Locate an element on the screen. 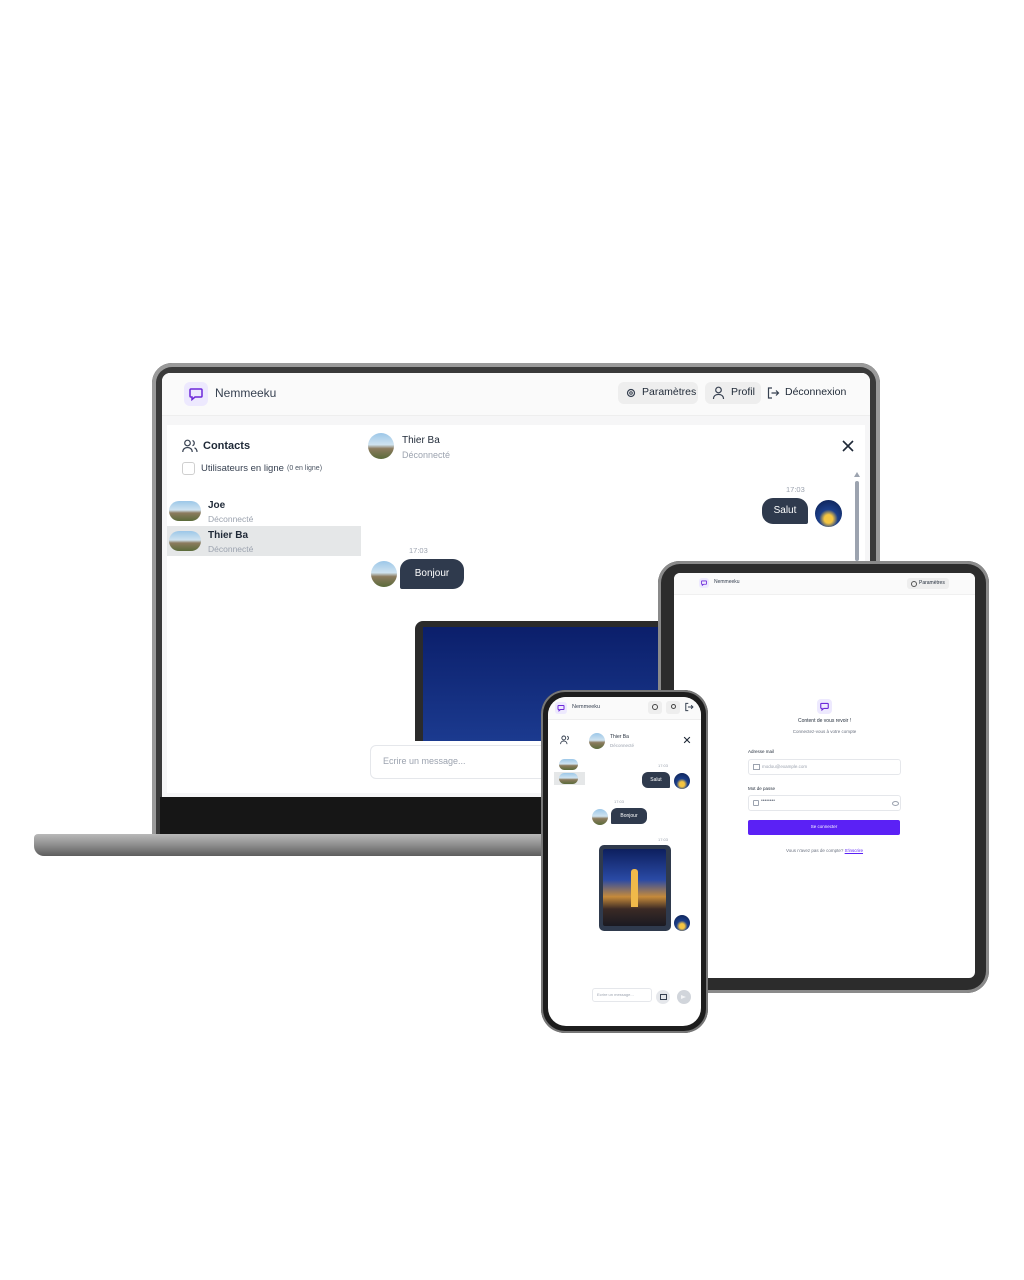  login-logo is located at coordinates (824, 706).